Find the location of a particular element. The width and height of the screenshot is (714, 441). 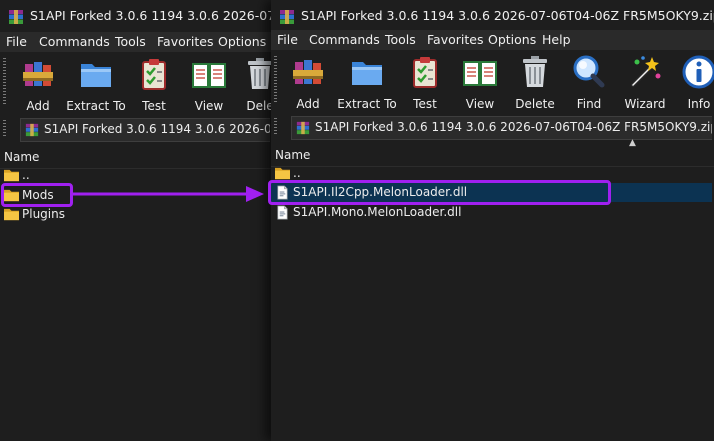

sort-ascending-icon: ▲ is located at coordinates (632, 143).